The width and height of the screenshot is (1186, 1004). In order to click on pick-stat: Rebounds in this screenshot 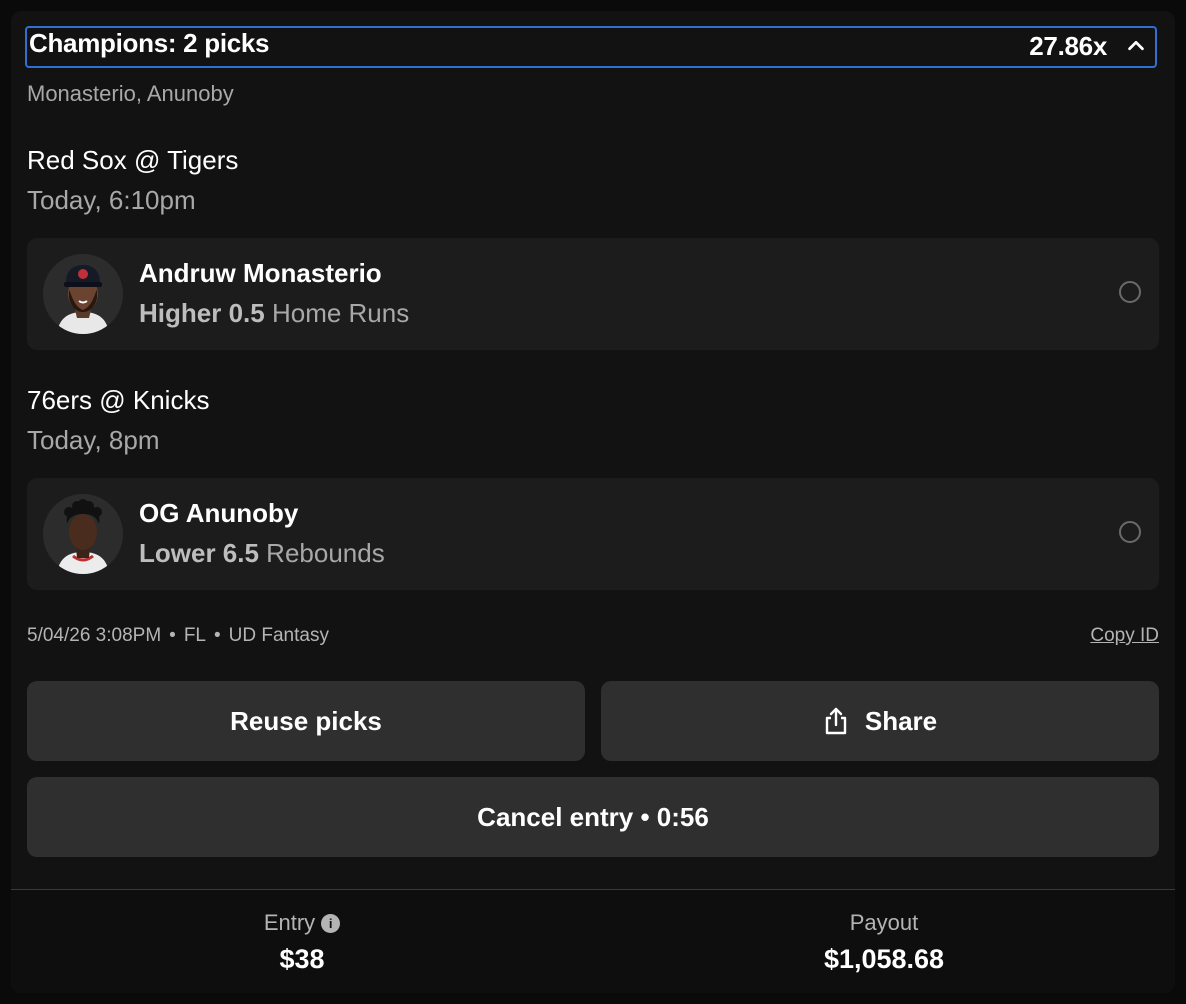, I will do `click(325, 553)`.